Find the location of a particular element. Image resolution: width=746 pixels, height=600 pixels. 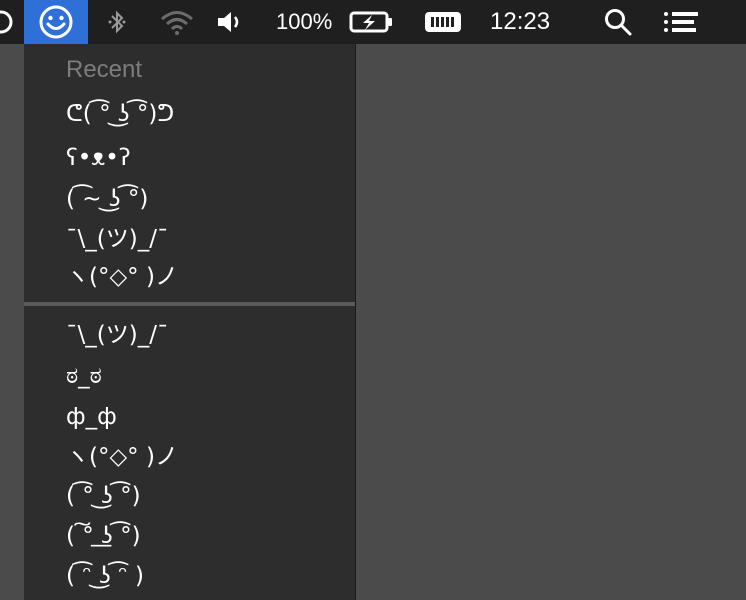

spotlight-button is located at coordinates (618, 22).